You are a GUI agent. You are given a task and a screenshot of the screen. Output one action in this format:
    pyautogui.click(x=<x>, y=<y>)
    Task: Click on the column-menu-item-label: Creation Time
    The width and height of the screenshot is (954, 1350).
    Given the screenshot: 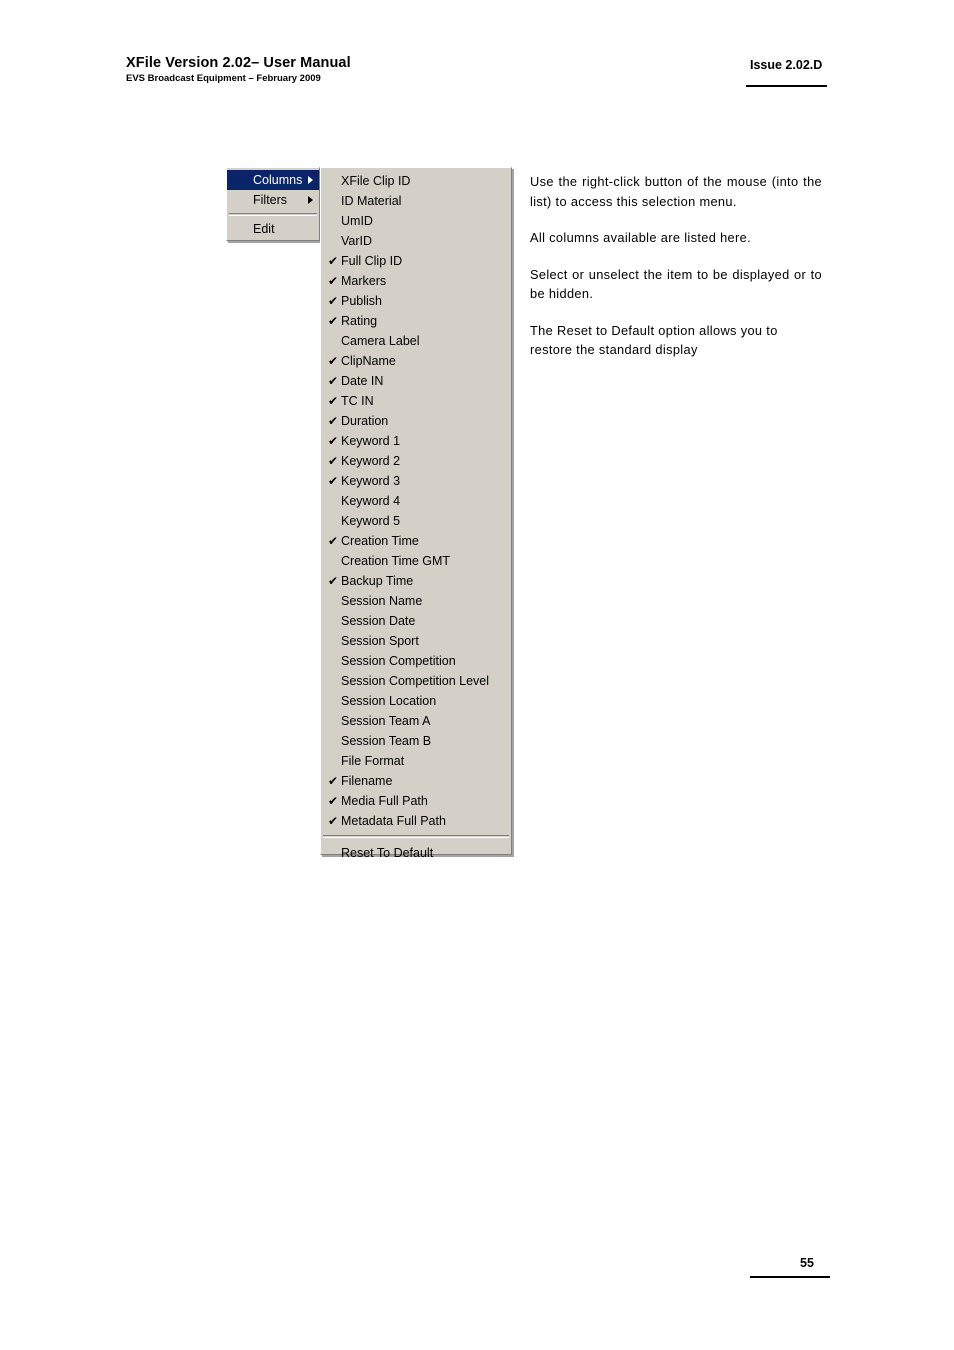 What is the action you would take?
    pyautogui.click(x=380, y=541)
    